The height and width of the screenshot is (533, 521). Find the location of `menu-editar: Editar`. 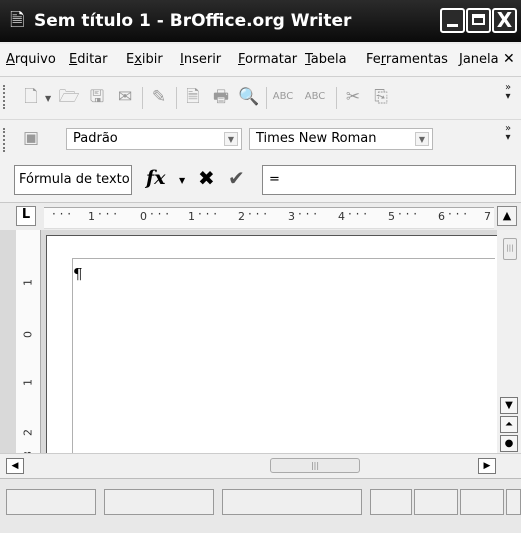

menu-editar: Editar is located at coordinates (88, 59).